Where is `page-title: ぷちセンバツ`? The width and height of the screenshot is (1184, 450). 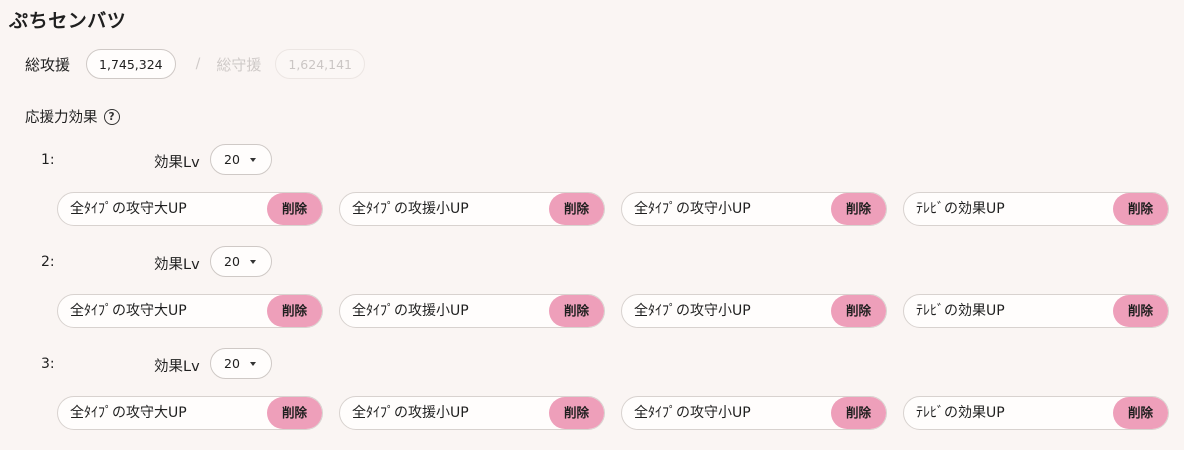
page-title: ぷちセンバツ is located at coordinates (68, 21).